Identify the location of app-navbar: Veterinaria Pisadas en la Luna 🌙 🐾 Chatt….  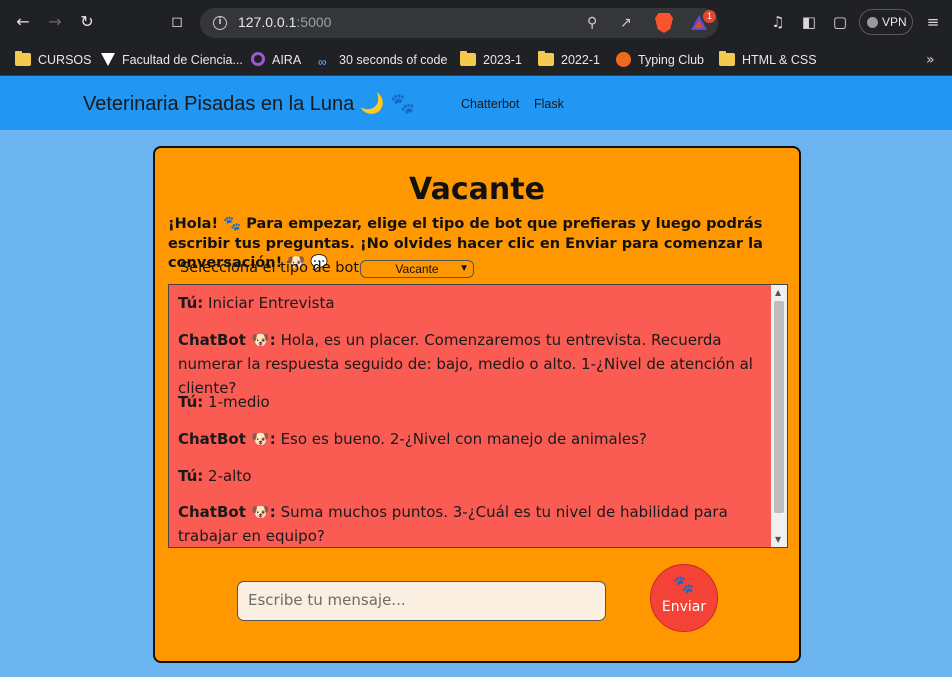
(476, 103).